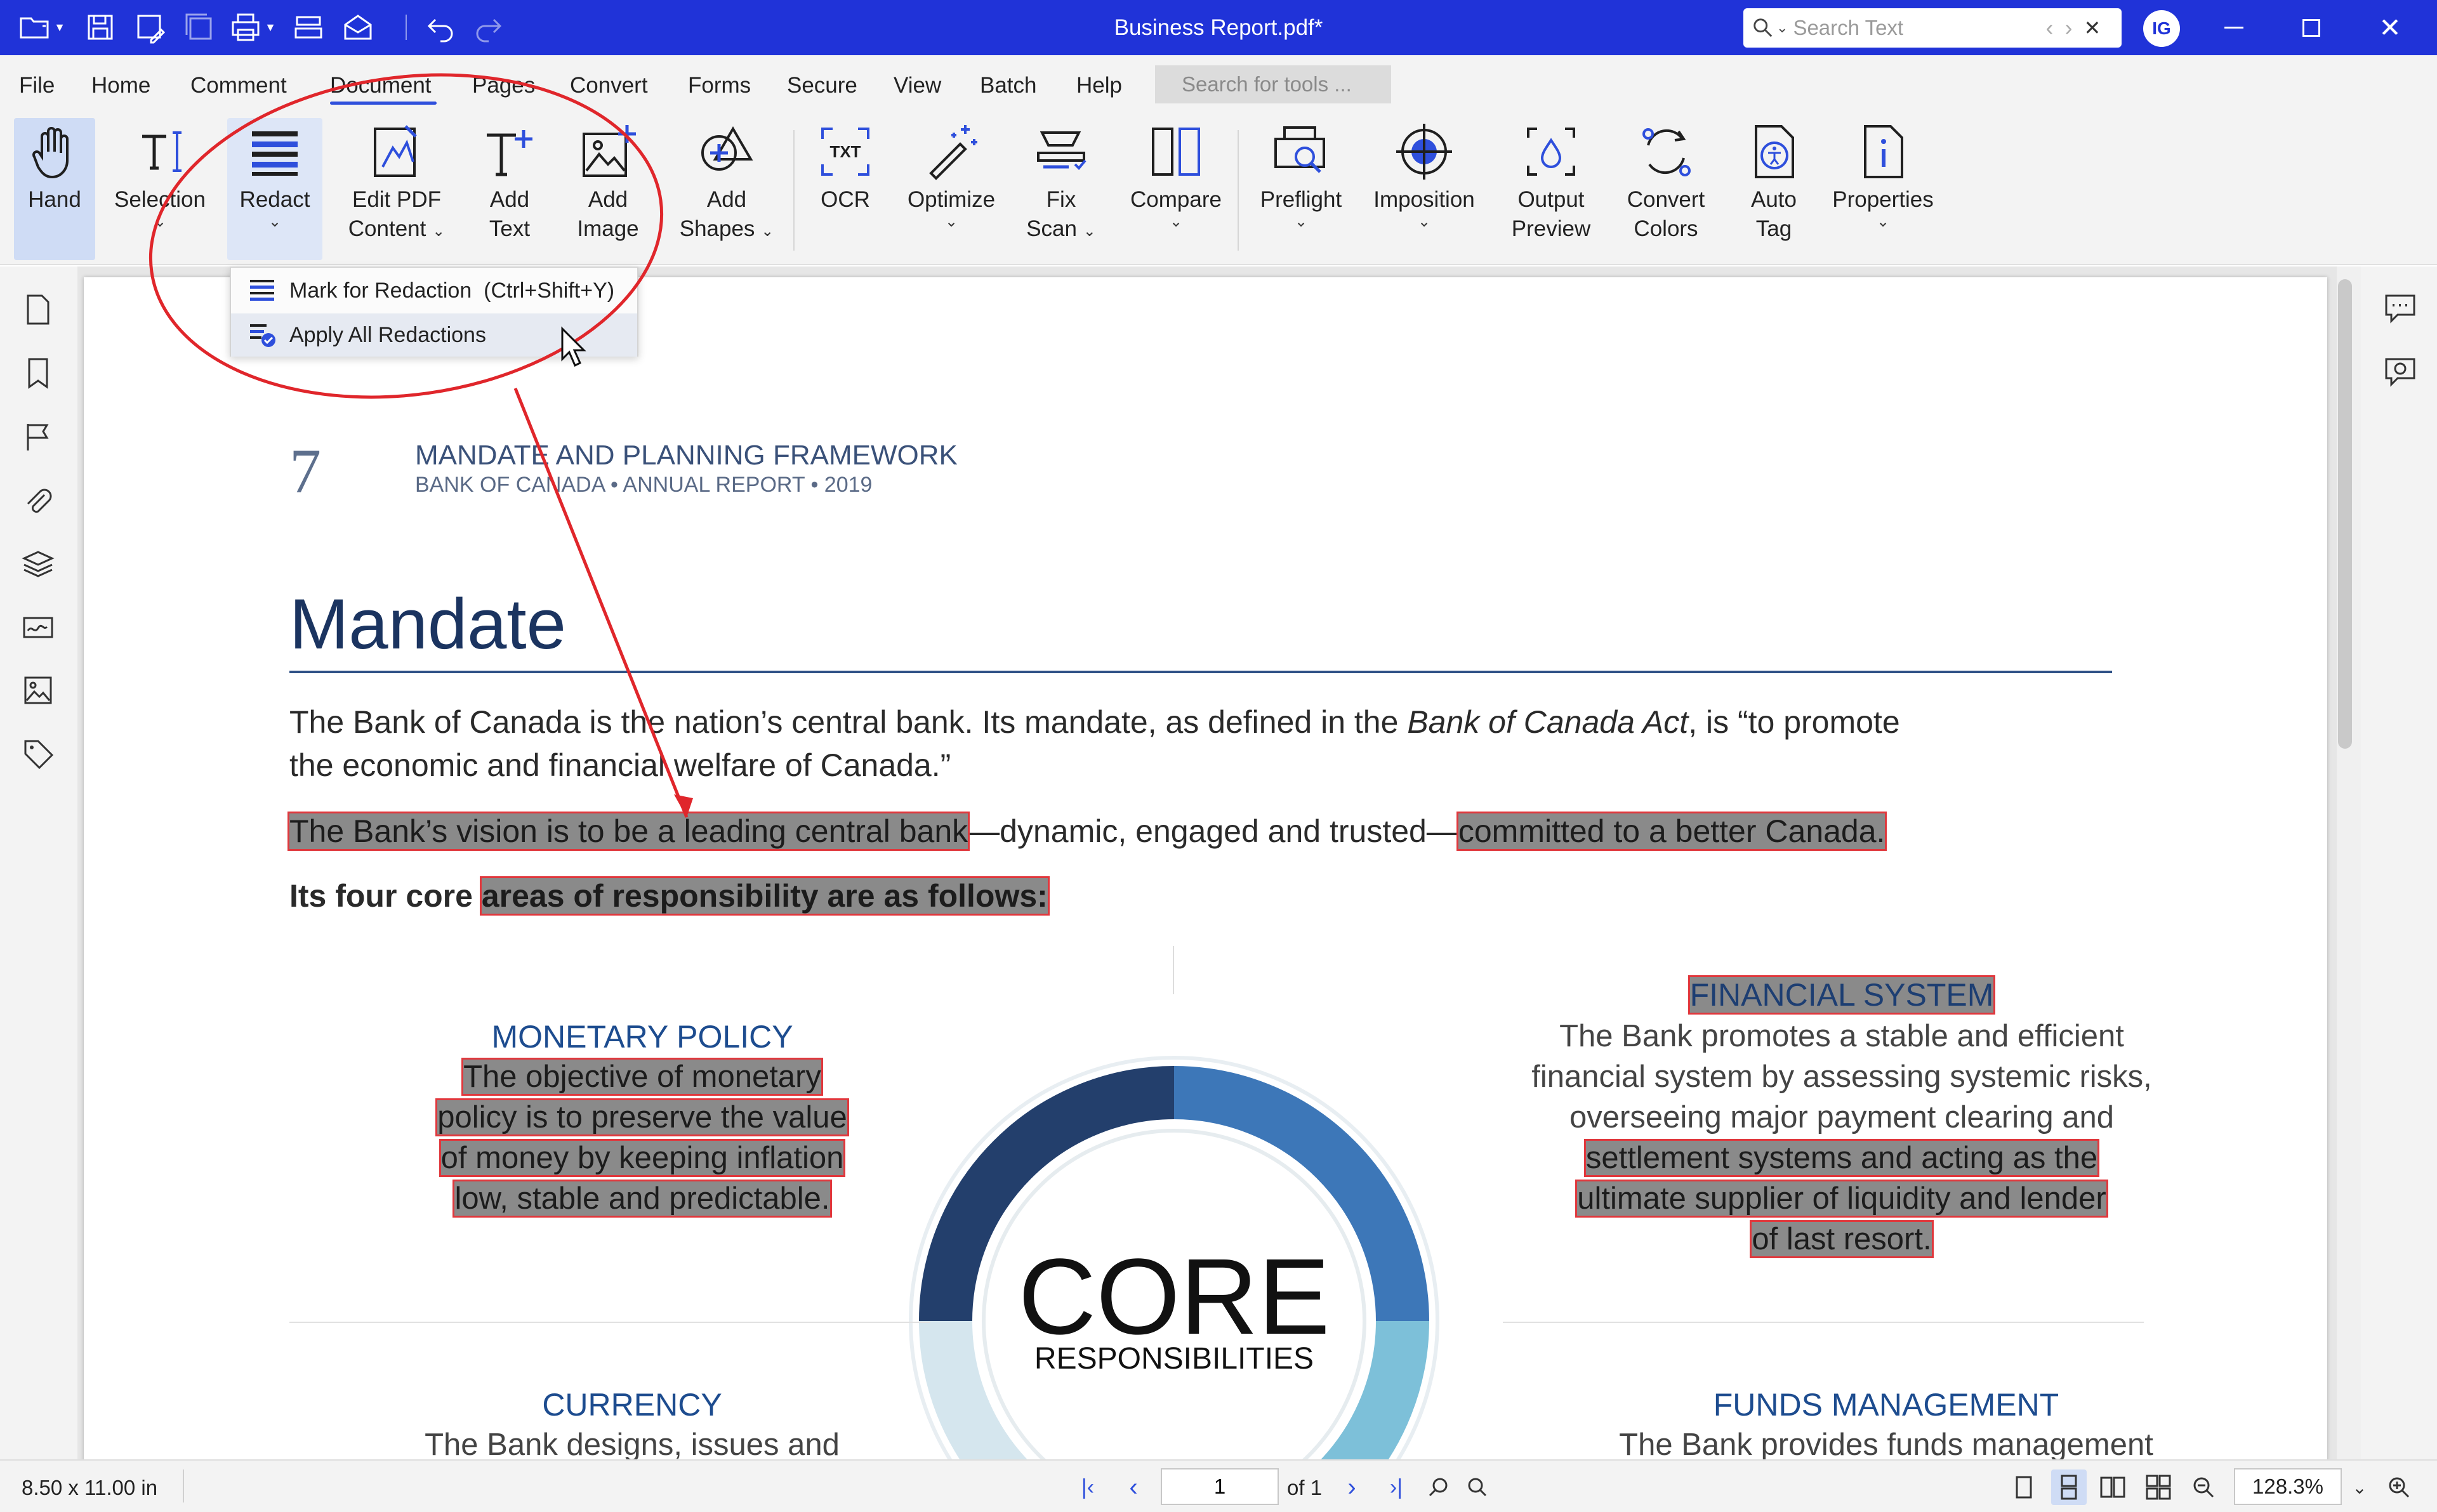  I want to click on redaction-mark: The objective of monetary, so click(642, 1077).